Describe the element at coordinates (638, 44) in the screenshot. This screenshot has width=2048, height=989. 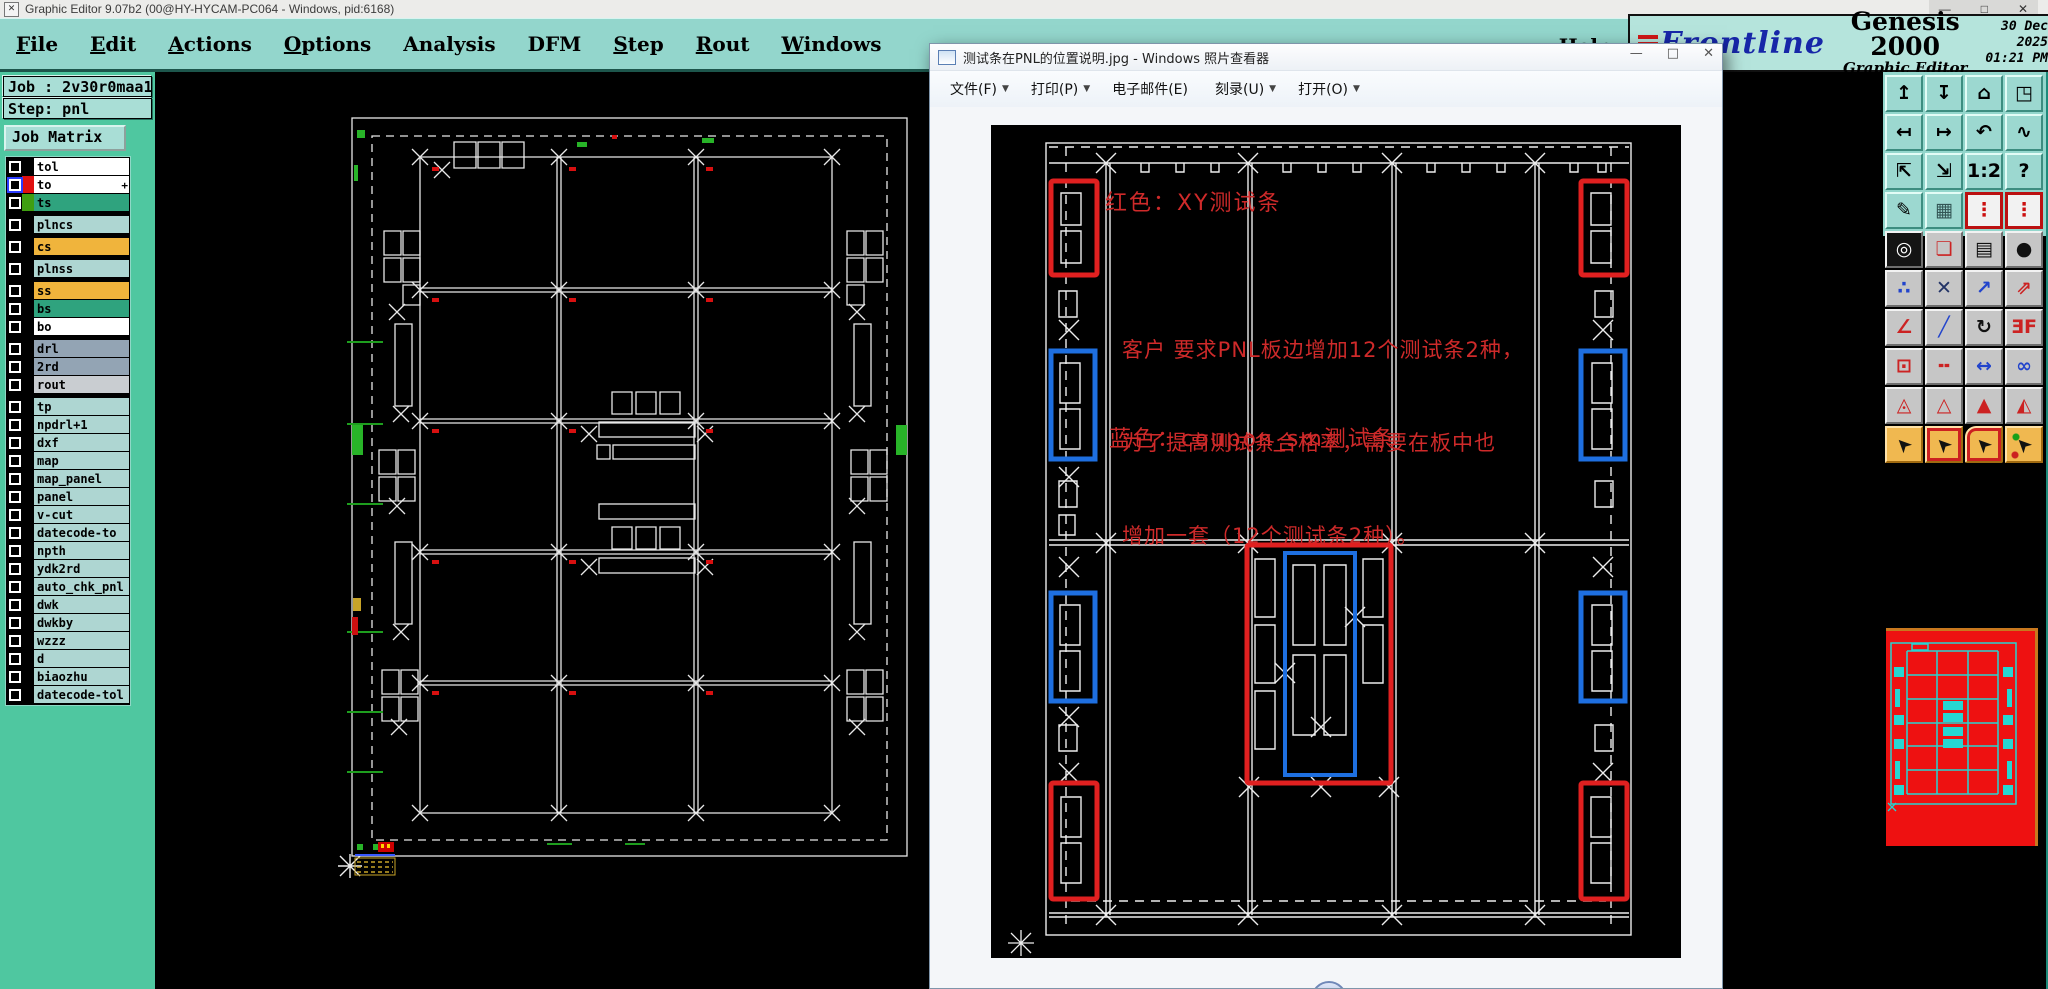
I see `menu-item: Step` at that location.